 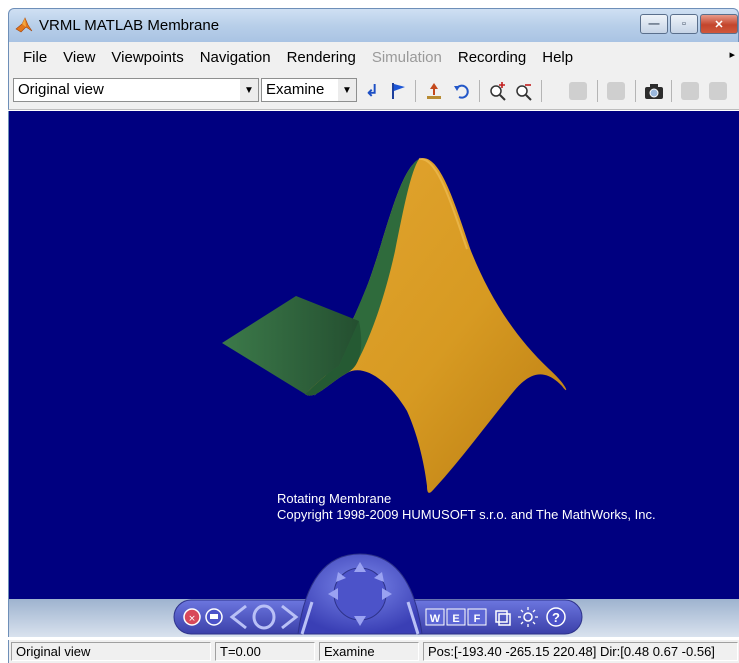 I want to click on fly-button: F, so click(x=477, y=617).